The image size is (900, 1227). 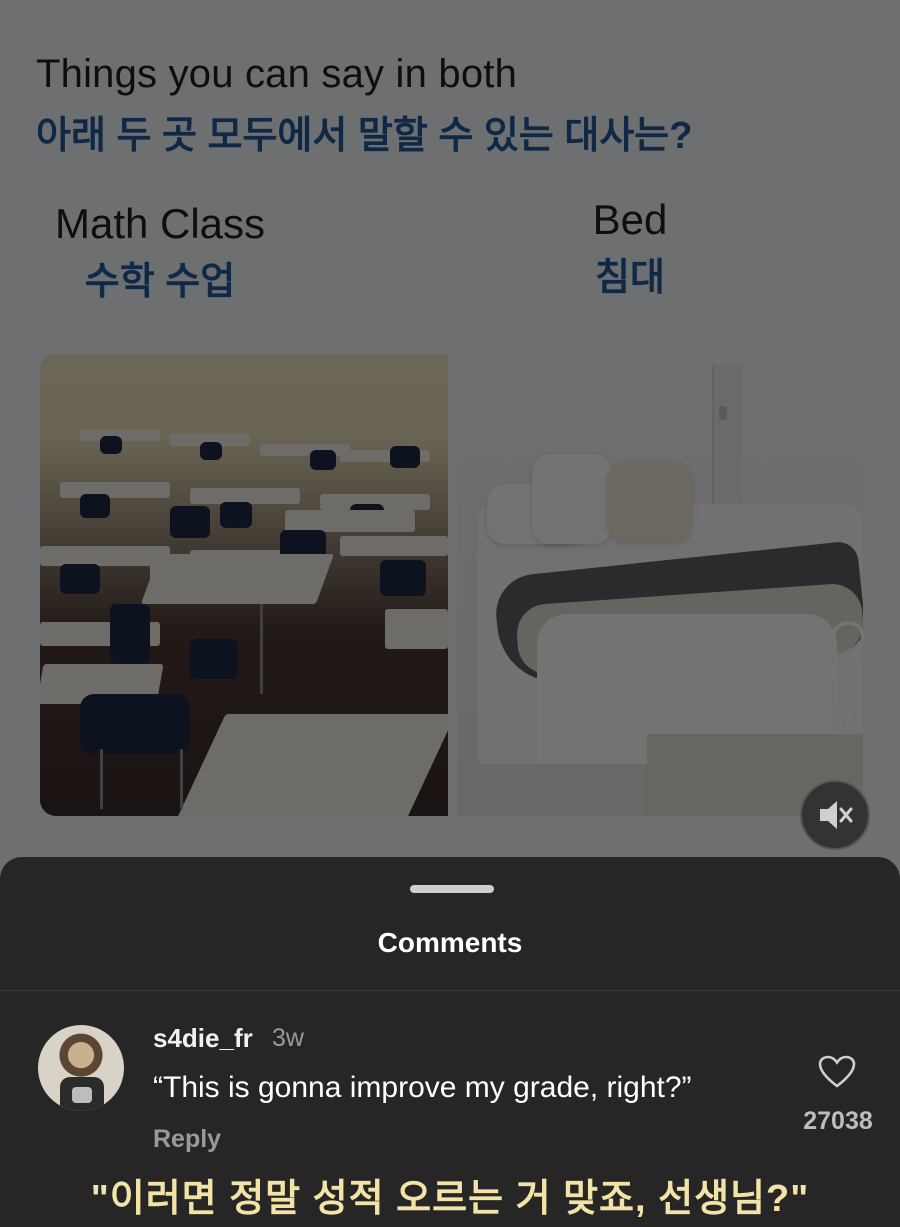 I want to click on caption-math-class: Math Class 수학 수업, so click(x=160, y=252).